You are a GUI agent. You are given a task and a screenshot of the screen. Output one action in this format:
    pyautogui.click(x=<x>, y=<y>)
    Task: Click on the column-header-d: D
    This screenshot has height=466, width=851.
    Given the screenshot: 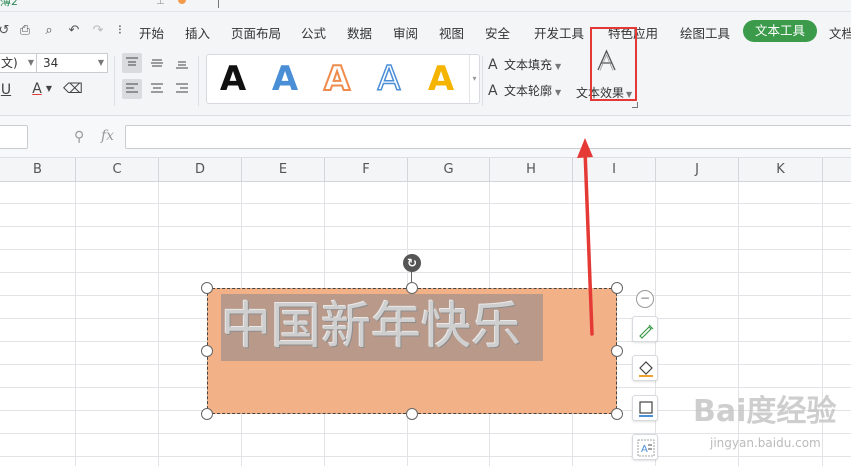 What is the action you would take?
    pyautogui.click(x=200, y=170)
    